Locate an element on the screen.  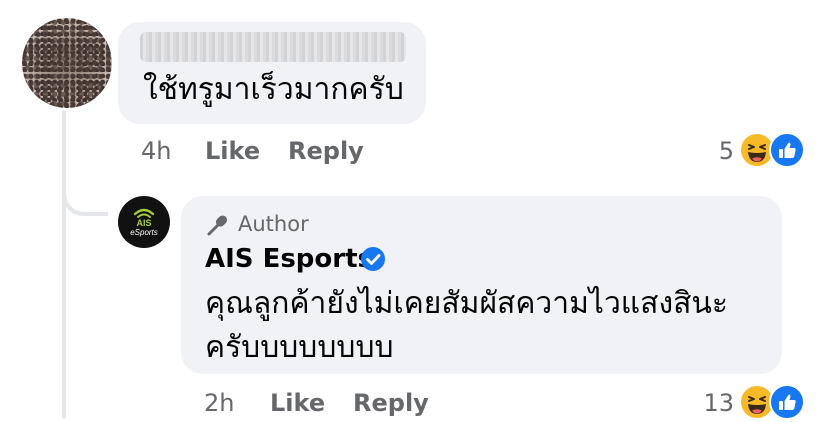
comment-text: ใช้ทรูมาเร็วมากครับ is located at coordinates (273, 89).